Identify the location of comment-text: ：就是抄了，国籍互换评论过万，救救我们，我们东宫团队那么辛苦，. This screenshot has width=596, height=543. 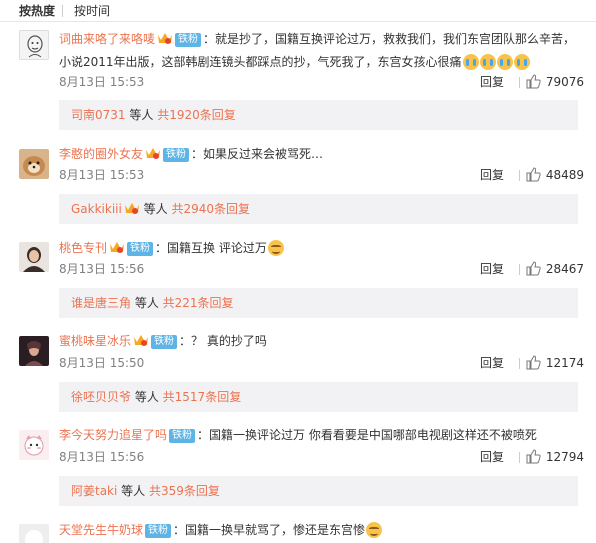
(389, 39).